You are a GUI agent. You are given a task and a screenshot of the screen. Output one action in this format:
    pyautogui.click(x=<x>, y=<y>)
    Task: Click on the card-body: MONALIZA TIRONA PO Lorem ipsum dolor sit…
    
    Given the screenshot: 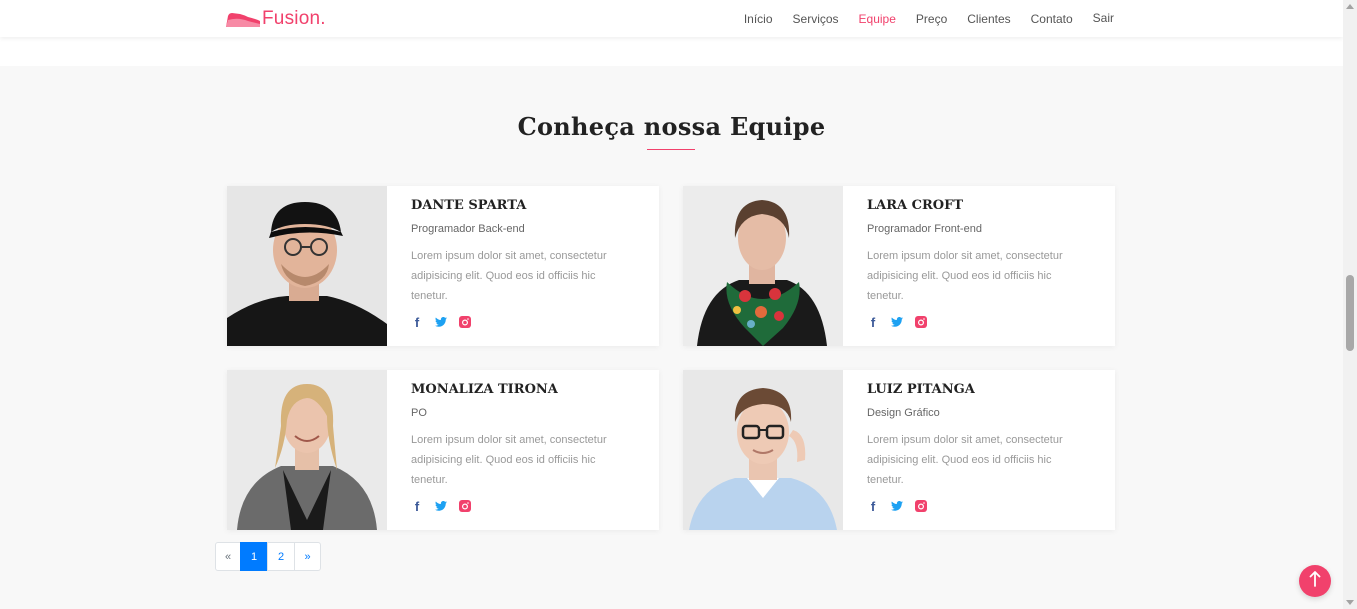 What is the action you would take?
    pyautogui.click(x=523, y=450)
    